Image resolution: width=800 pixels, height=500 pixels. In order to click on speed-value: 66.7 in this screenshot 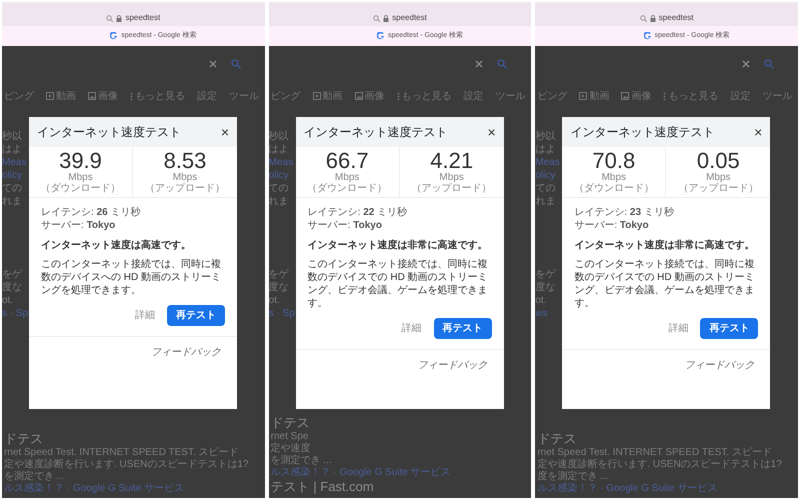, I will do `click(347, 161)`.